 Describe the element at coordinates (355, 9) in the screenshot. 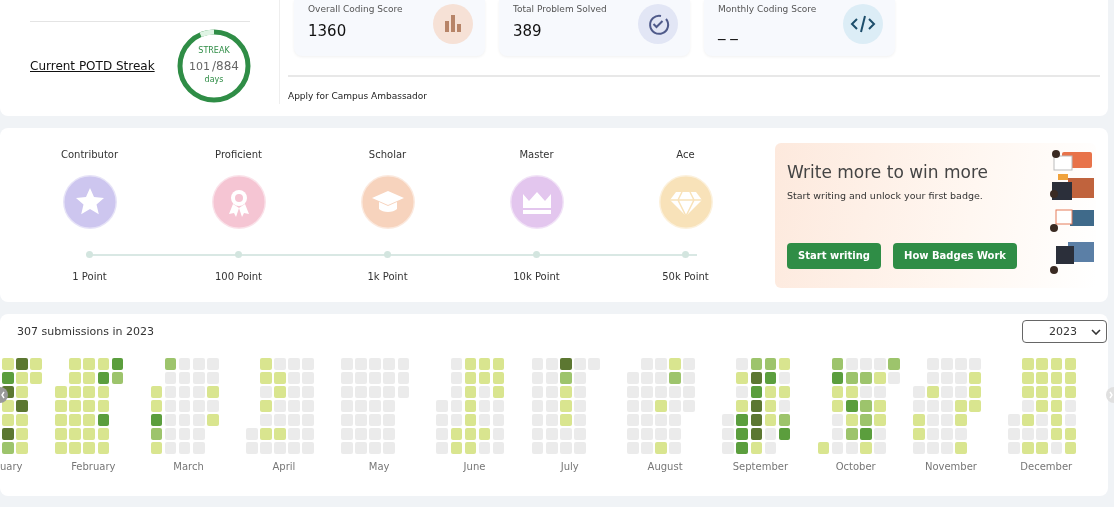

I see `stat-label: Overall Coding Score` at that location.